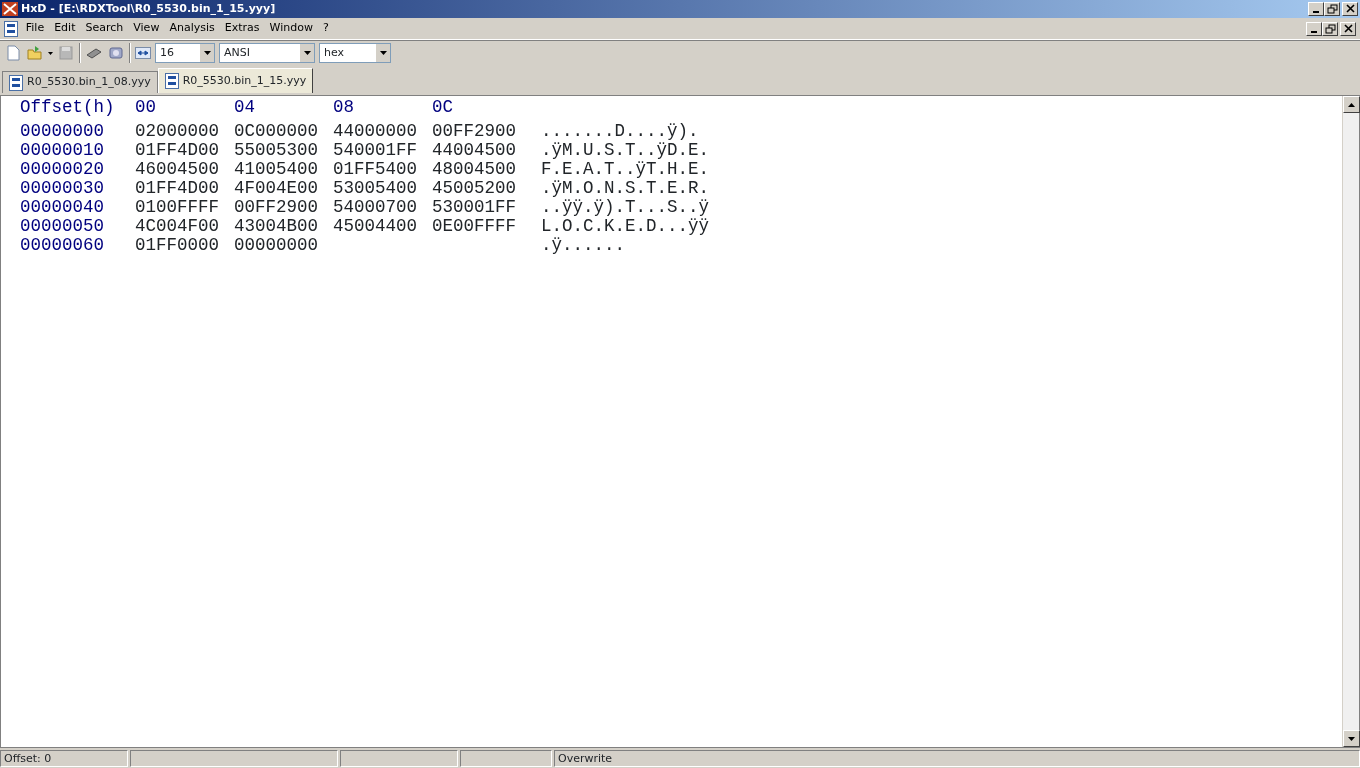  I want to click on hex-bytes: 01FF0000, so click(177, 245).